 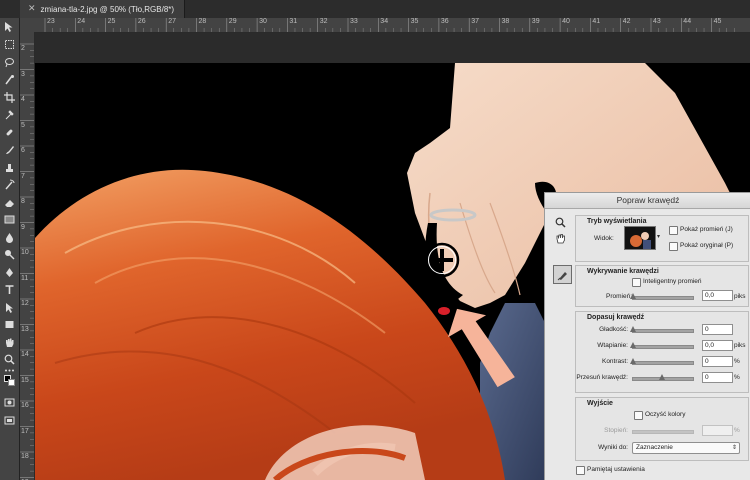 What do you see at coordinates (9, 420) in the screenshot?
I see `screen-mode-icon` at bounding box center [9, 420].